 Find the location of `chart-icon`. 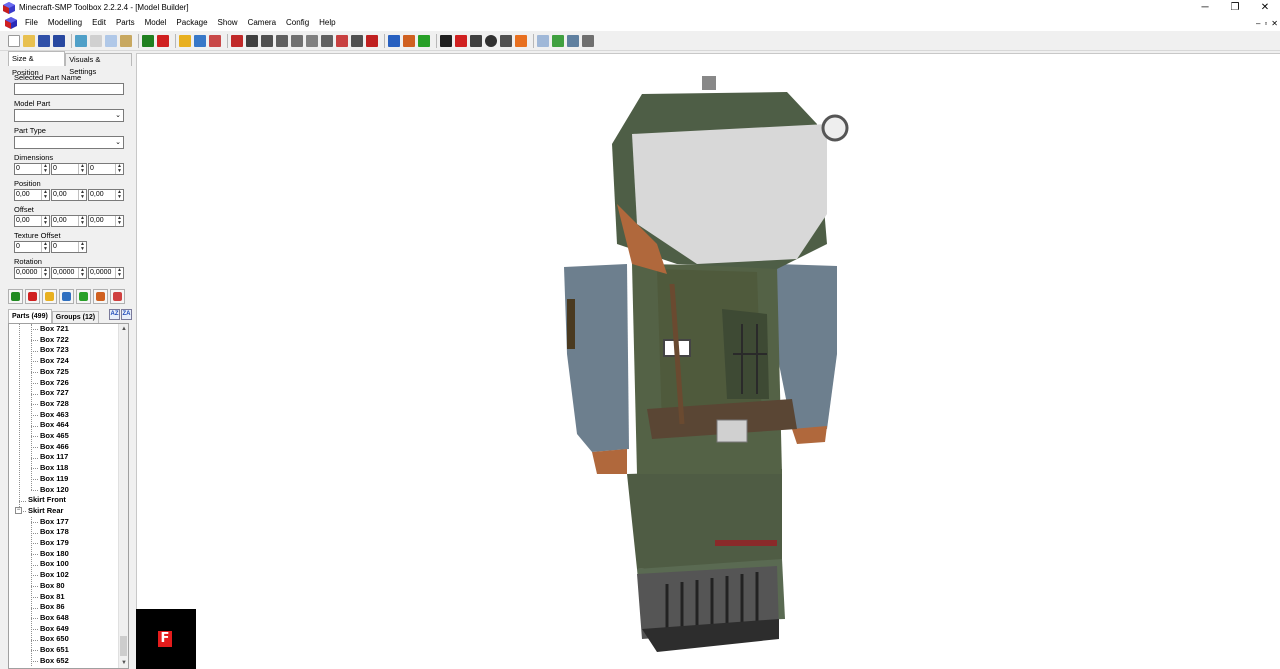

chart-icon is located at coordinates (424, 40).